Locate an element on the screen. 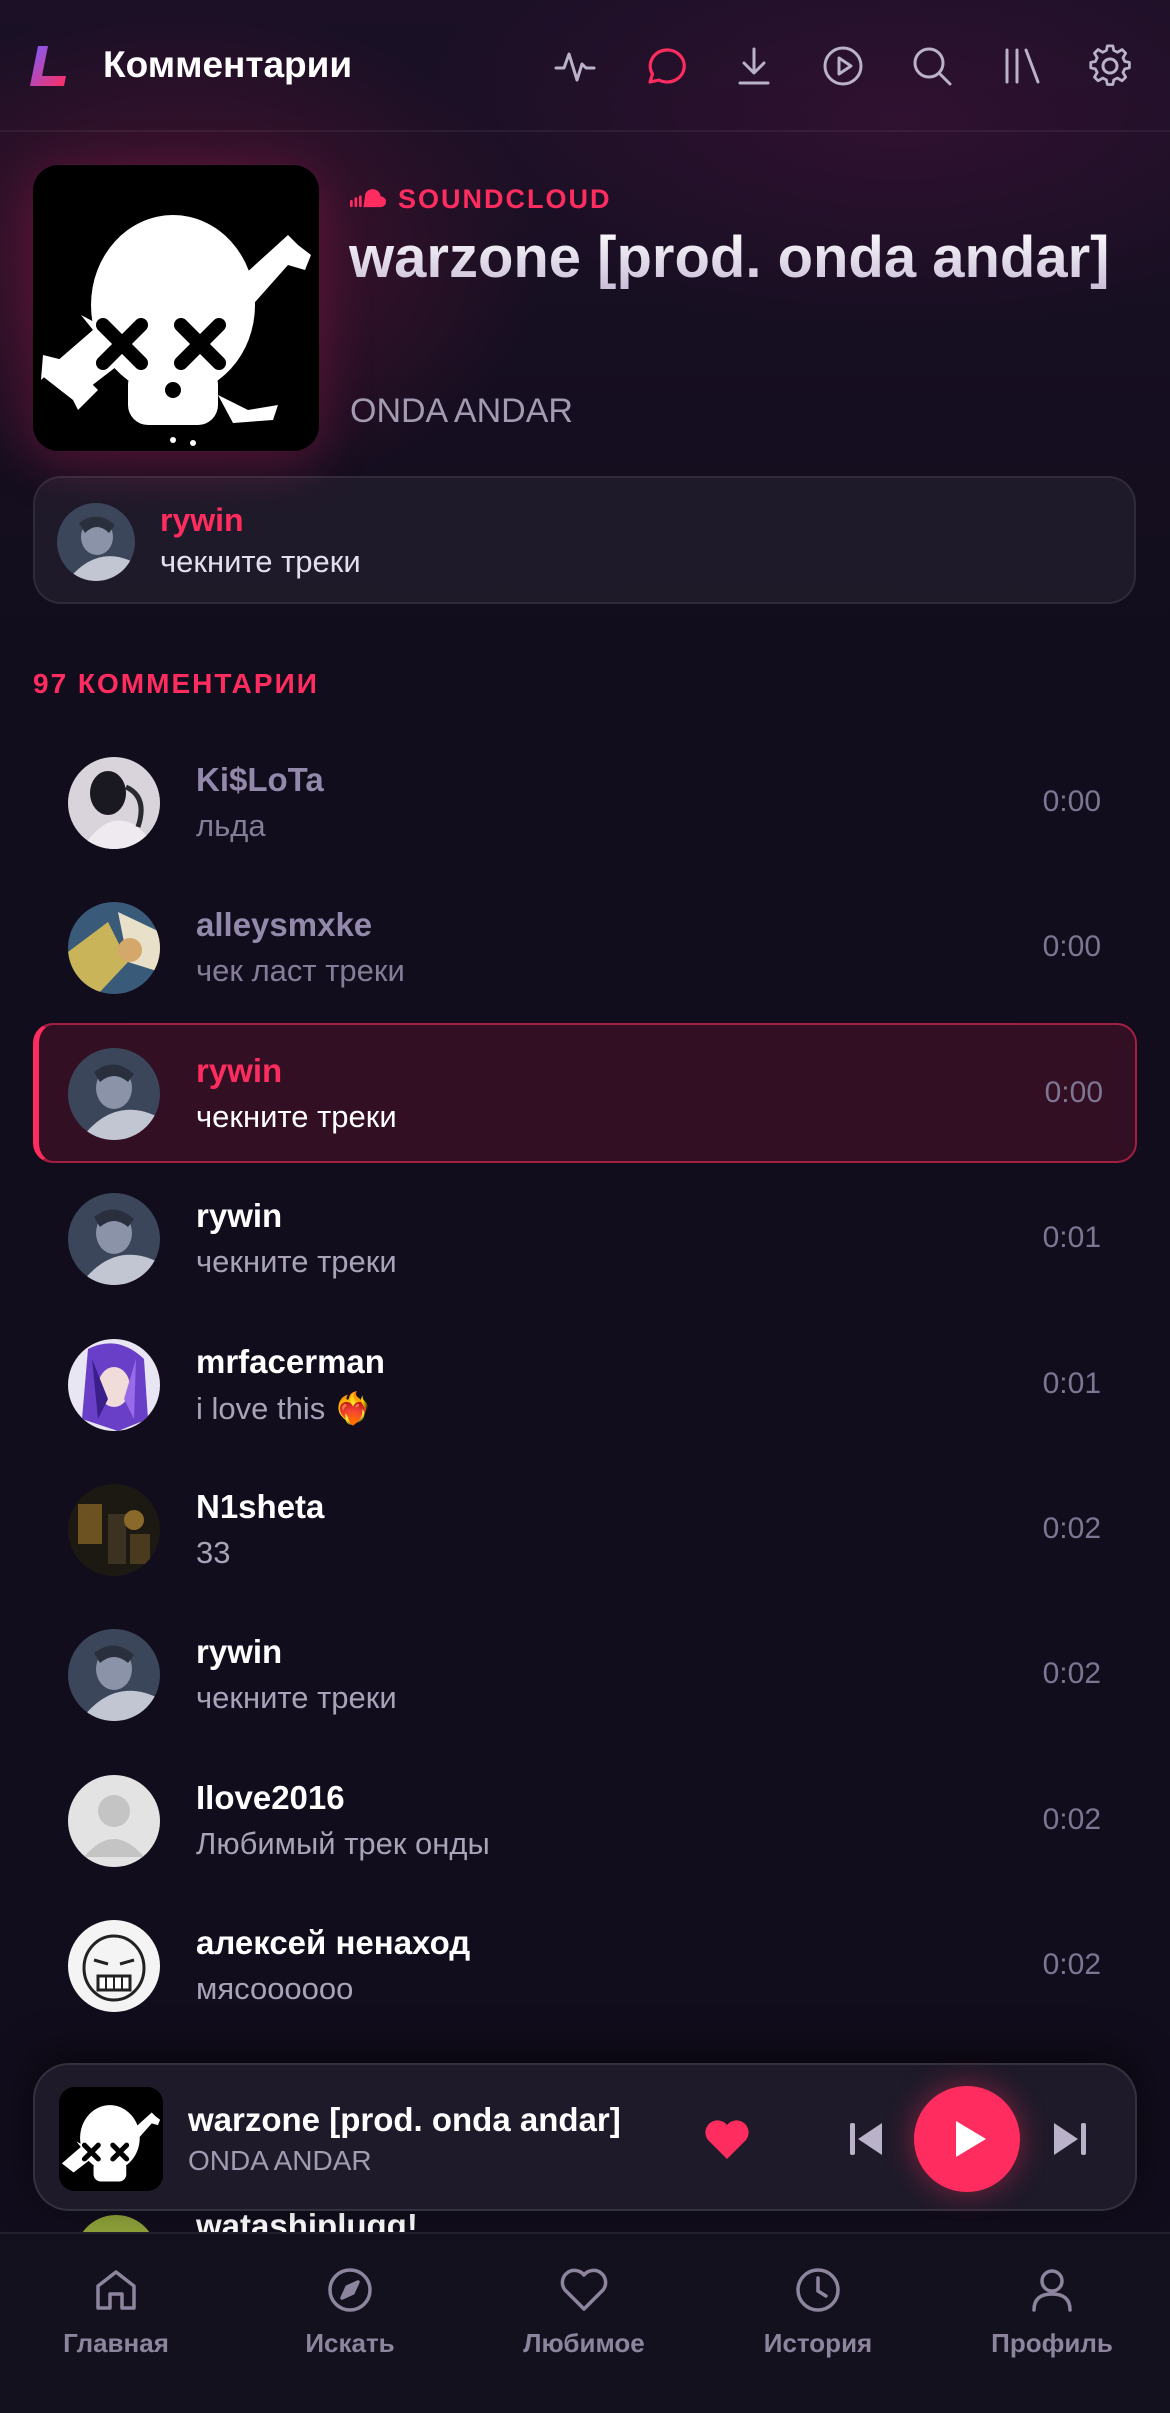 This screenshot has height=2413, width=1170. track-source: SOUNDCLOUD is located at coordinates (481, 199).